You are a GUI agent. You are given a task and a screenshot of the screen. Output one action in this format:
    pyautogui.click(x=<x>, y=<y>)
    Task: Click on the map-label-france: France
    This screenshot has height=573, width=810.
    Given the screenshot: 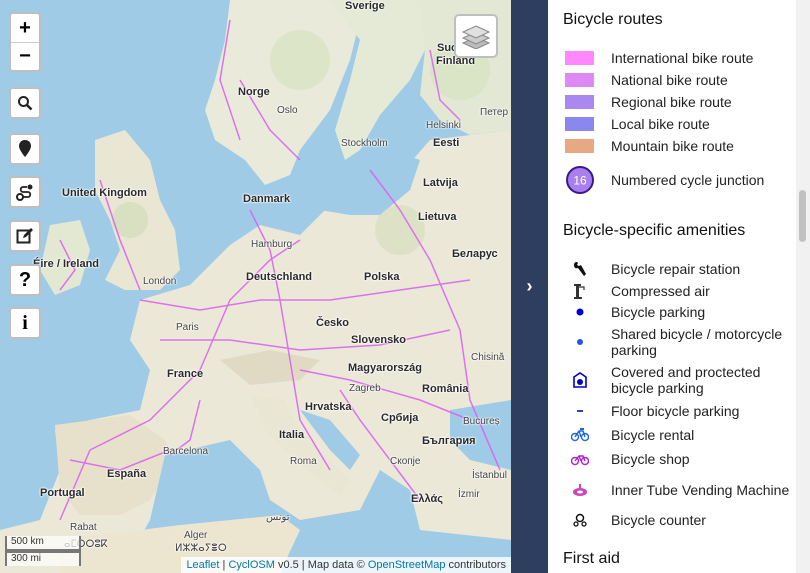 What is the action you would take?
    pyautogui.click(x=185, y=374)
    